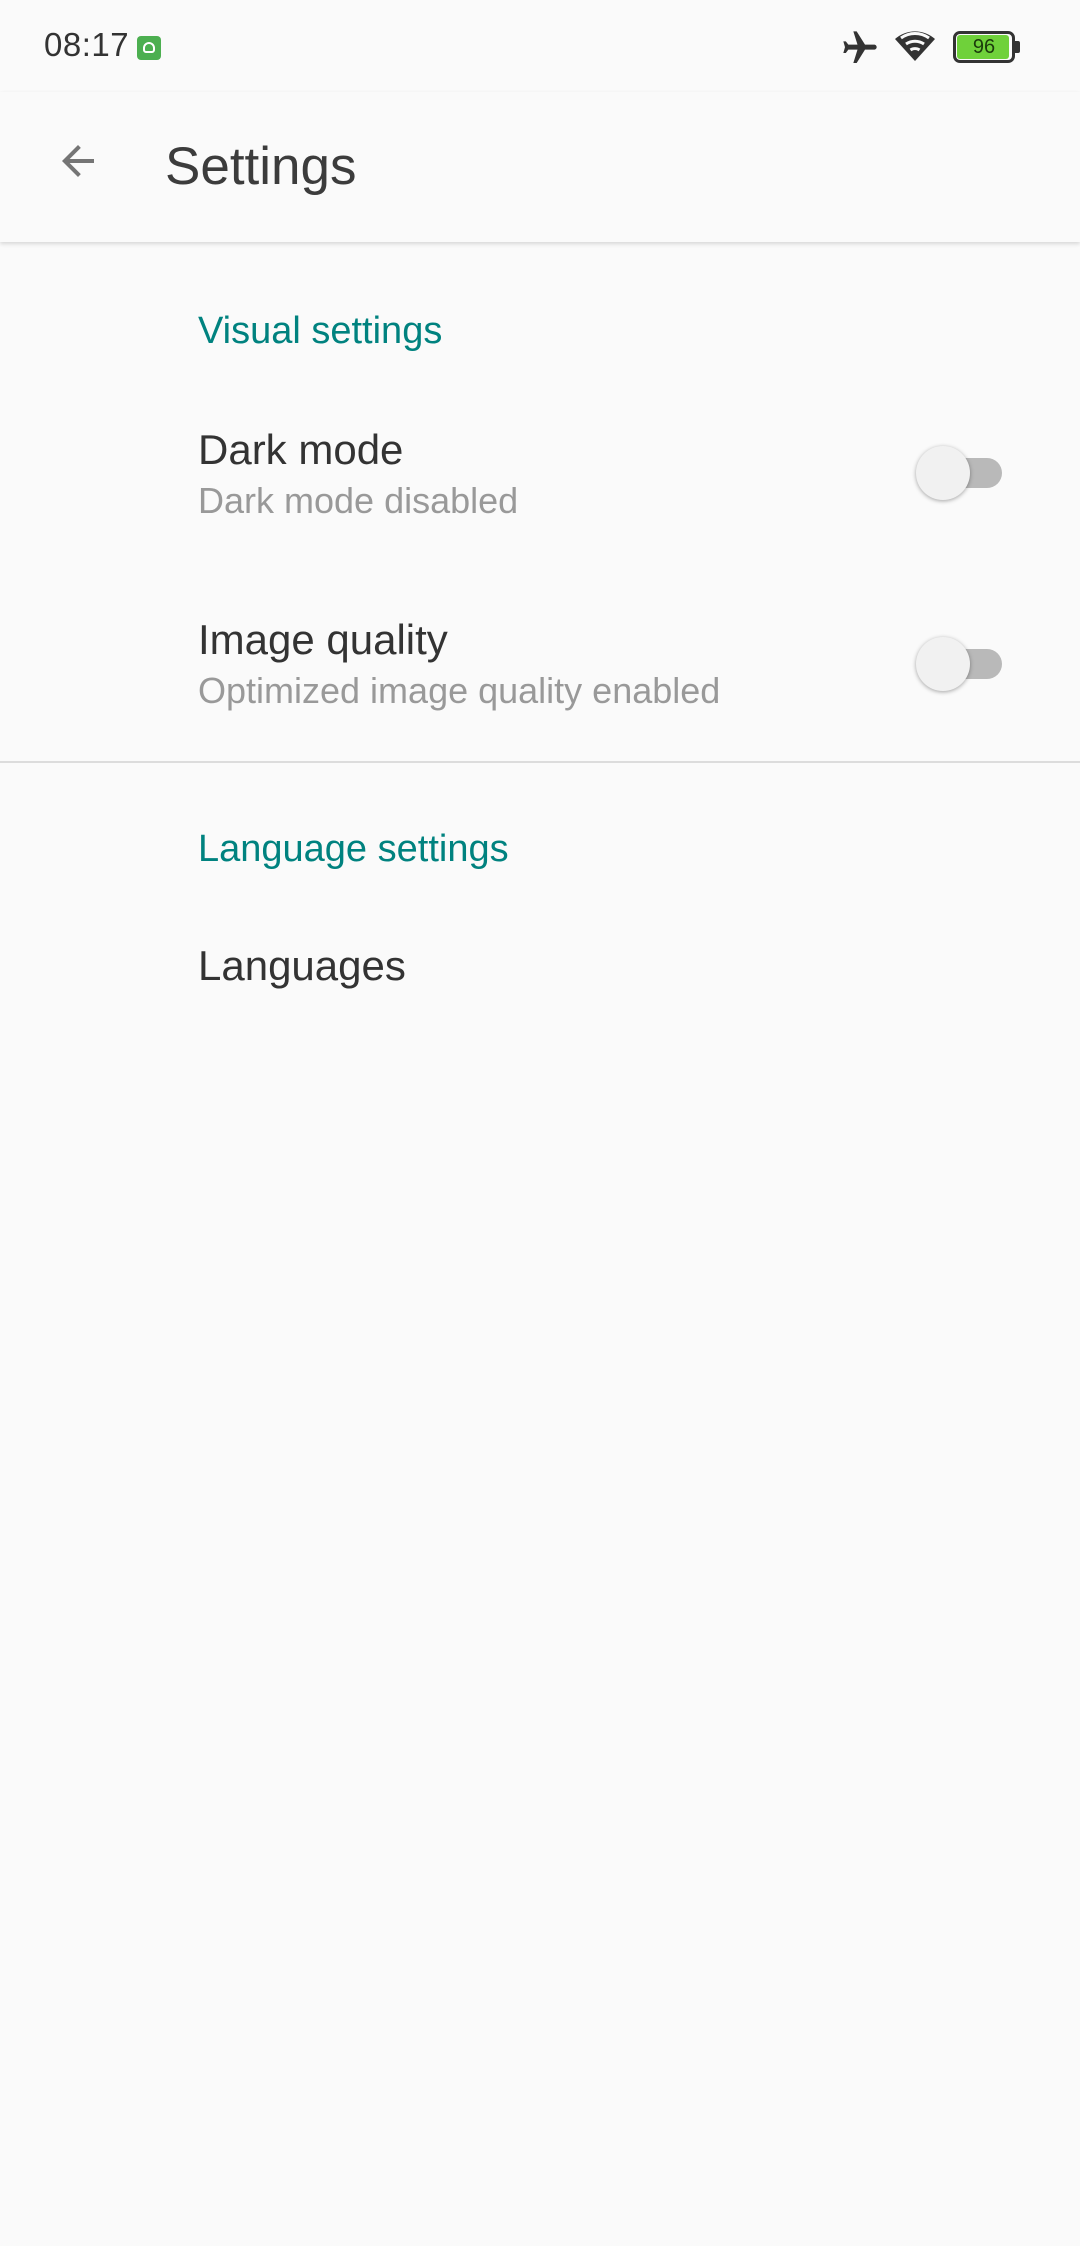 The width and height of the screenshot is (1080, 2246). Describe the element at coordinates (261, 166) in the screenshot. I see `page-title: Settings` at that location.